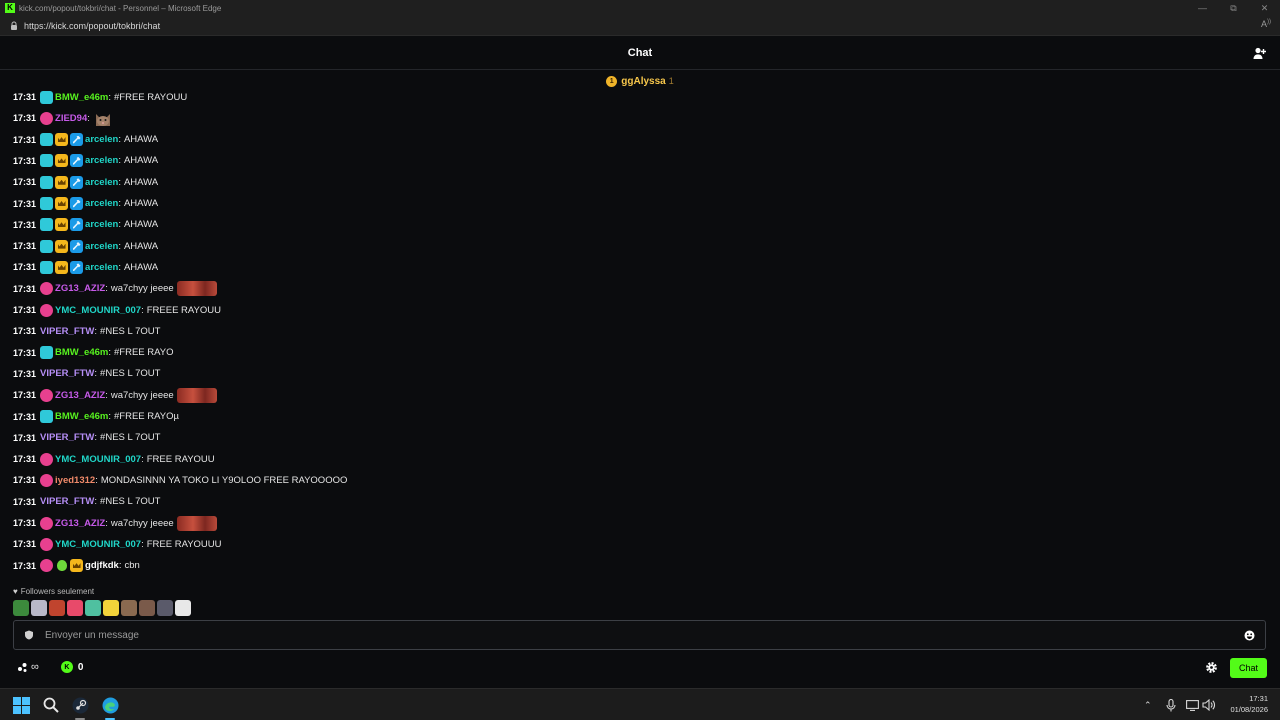 This screenshot has height=720, width=1280. Describe the element at coordinates (1192, 705) in the screenshot. I see `display-icon` at that location.